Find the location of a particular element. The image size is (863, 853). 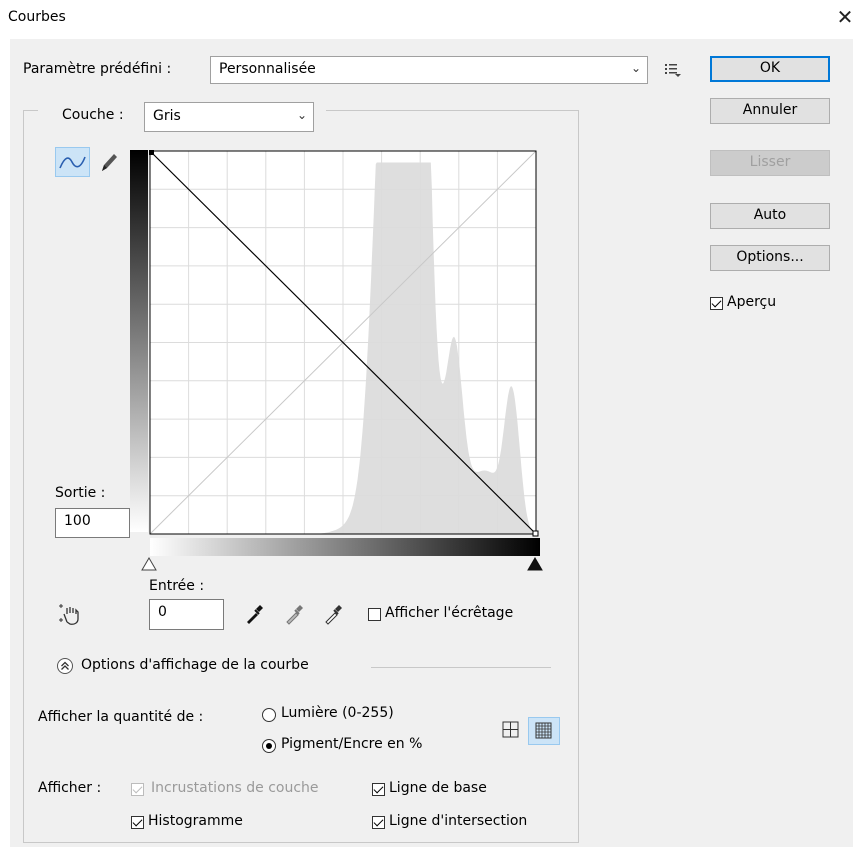

preset-label: Paramètre prédéfini : is located at coordinates (97, 69).